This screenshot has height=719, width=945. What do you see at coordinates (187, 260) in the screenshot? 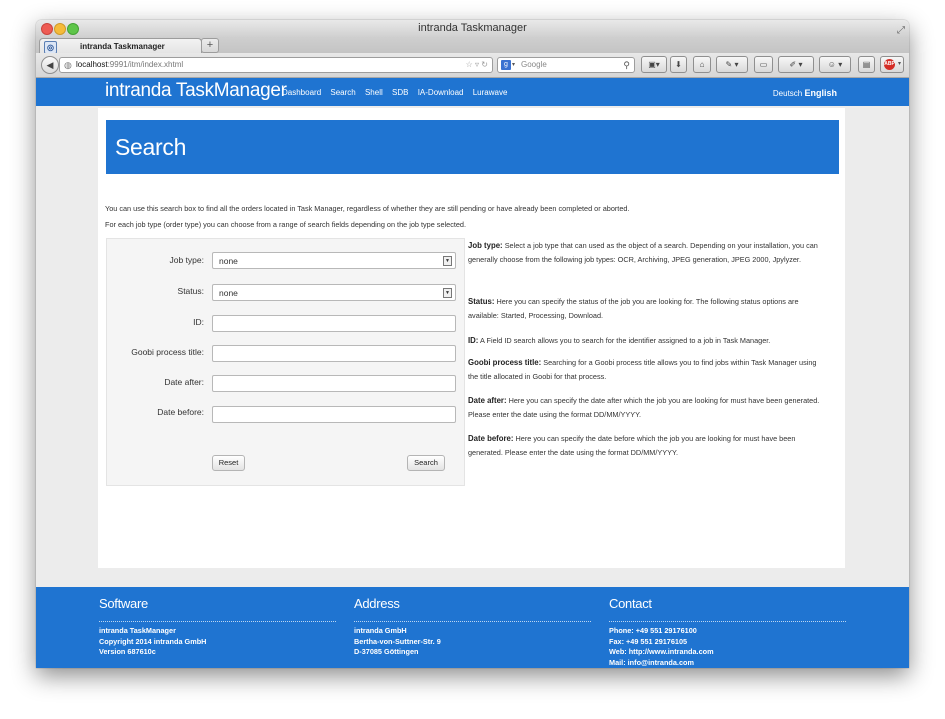
I see `job-type-label: Job type:` at bounding box center [187, 260].